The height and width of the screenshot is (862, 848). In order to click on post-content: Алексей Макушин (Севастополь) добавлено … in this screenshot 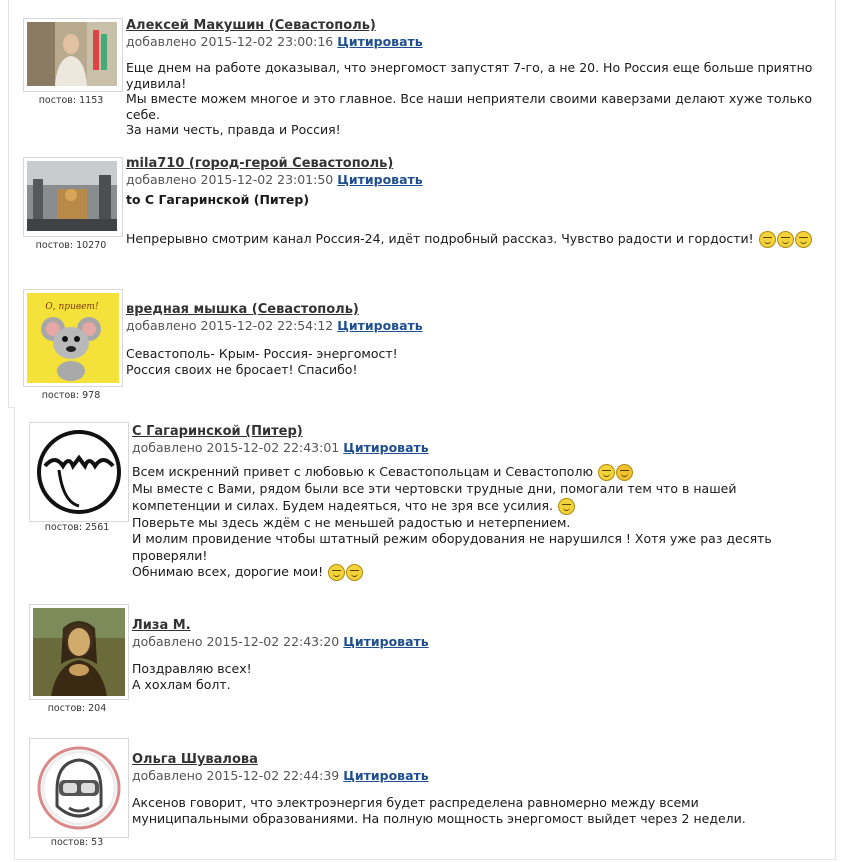, I will do `click(475, 78)`.